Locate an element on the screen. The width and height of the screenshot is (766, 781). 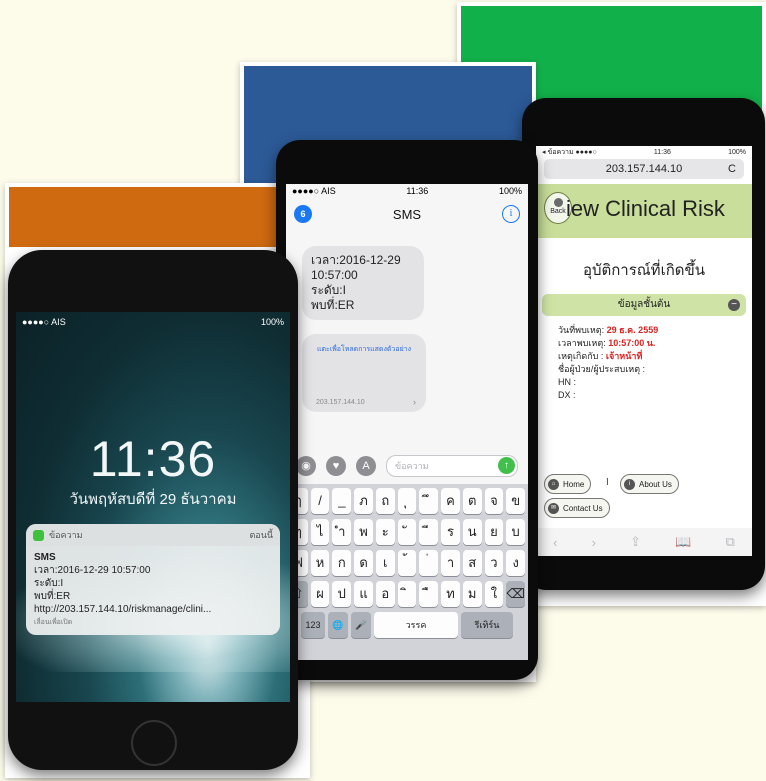
contact-button: ✉ Contact Us is located at coordinates (577, 508).